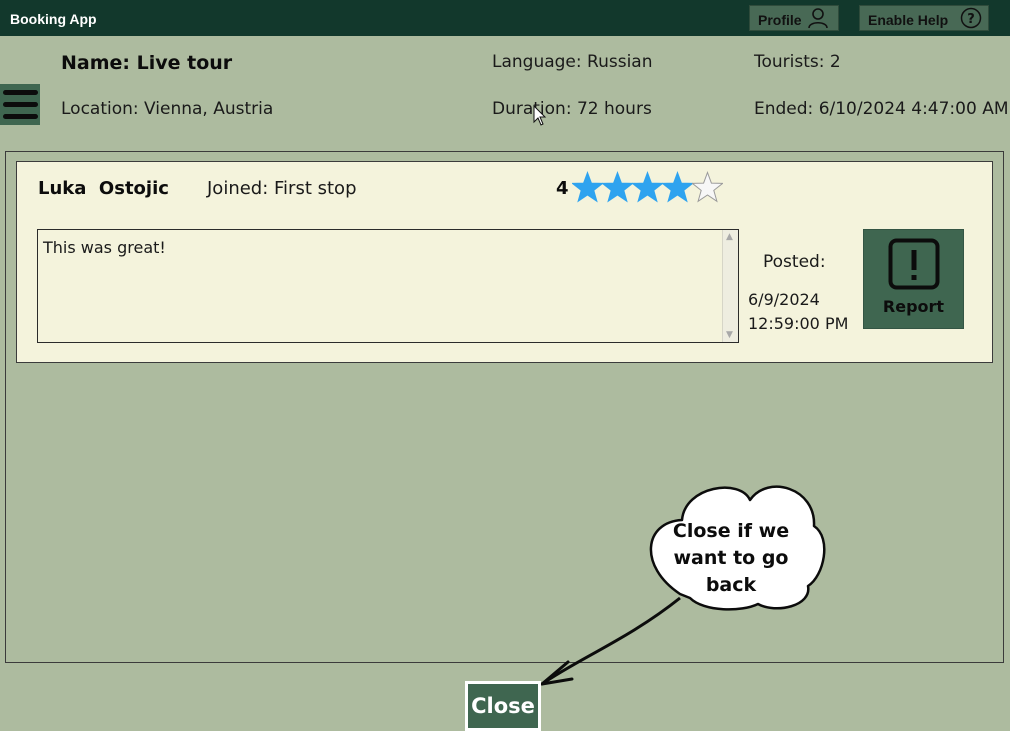 The height and width of the screenshot is (731, 1010). I want to click on comment-scrollbar: ▲ ▼, so click(730, 286).